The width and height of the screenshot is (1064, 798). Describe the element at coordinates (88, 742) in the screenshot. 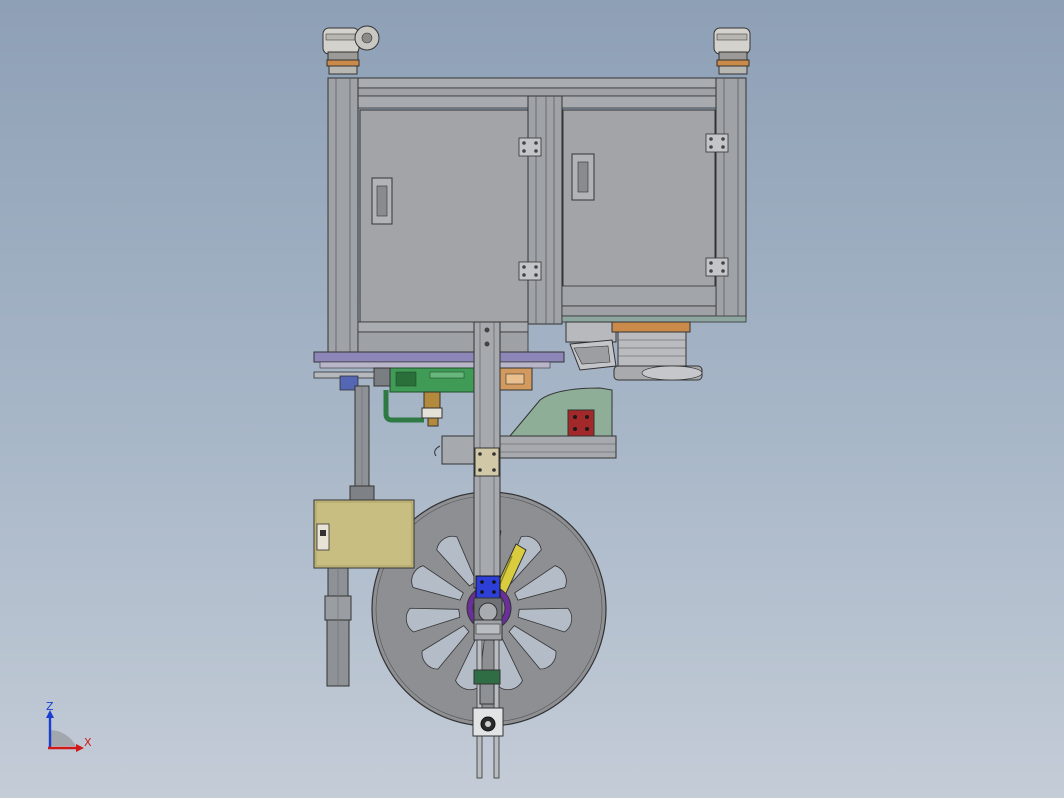

I see `x-axis-label: X` at that location.